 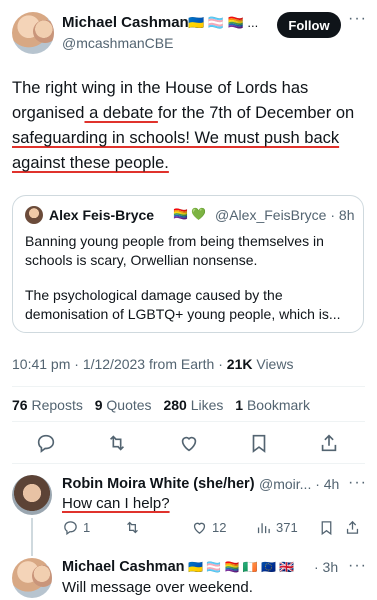 I want to click on quoted-author-handle: @Alex_FeisBryce · 8h, so click(x=284, y=215).